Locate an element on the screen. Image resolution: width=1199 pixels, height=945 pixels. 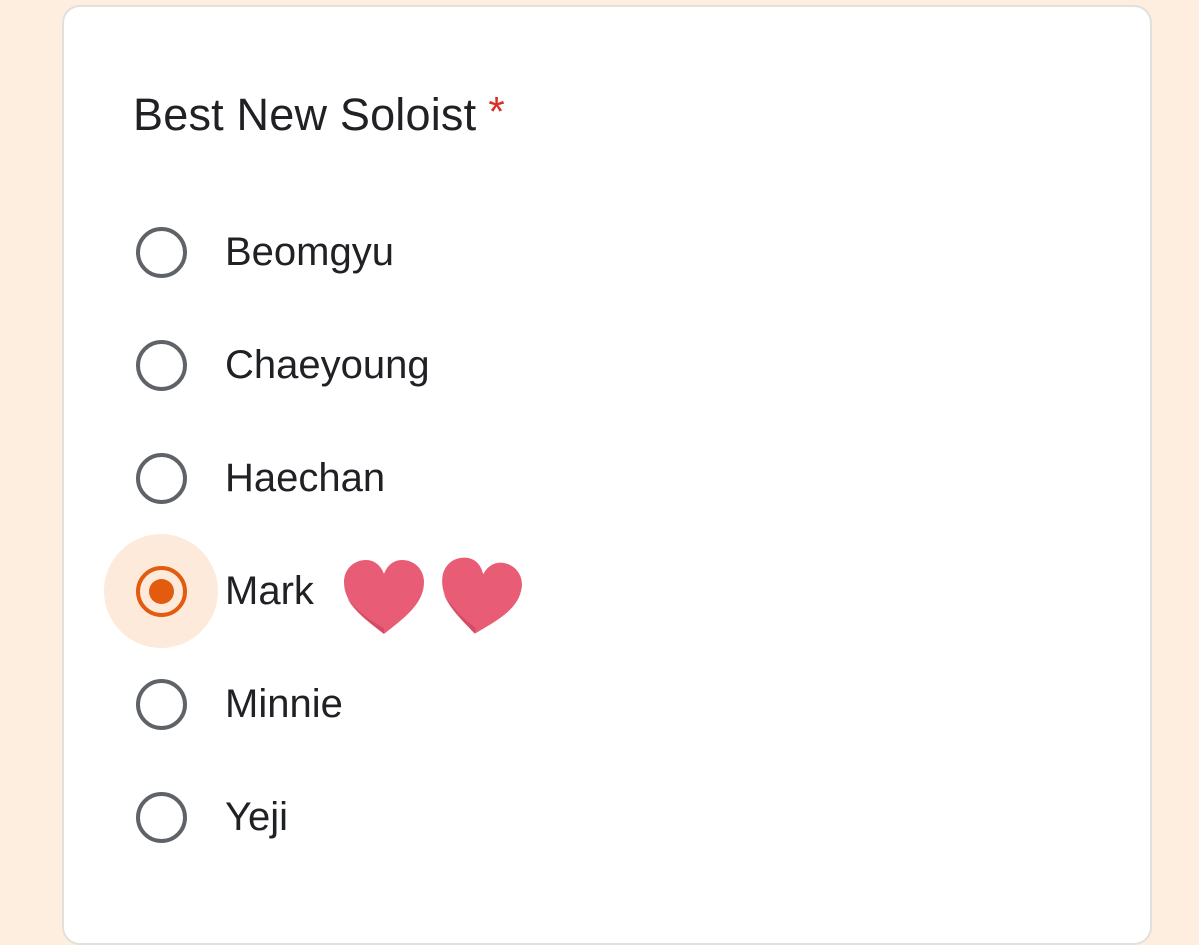
option-mark: Mark is located at coordinates (454, 591).